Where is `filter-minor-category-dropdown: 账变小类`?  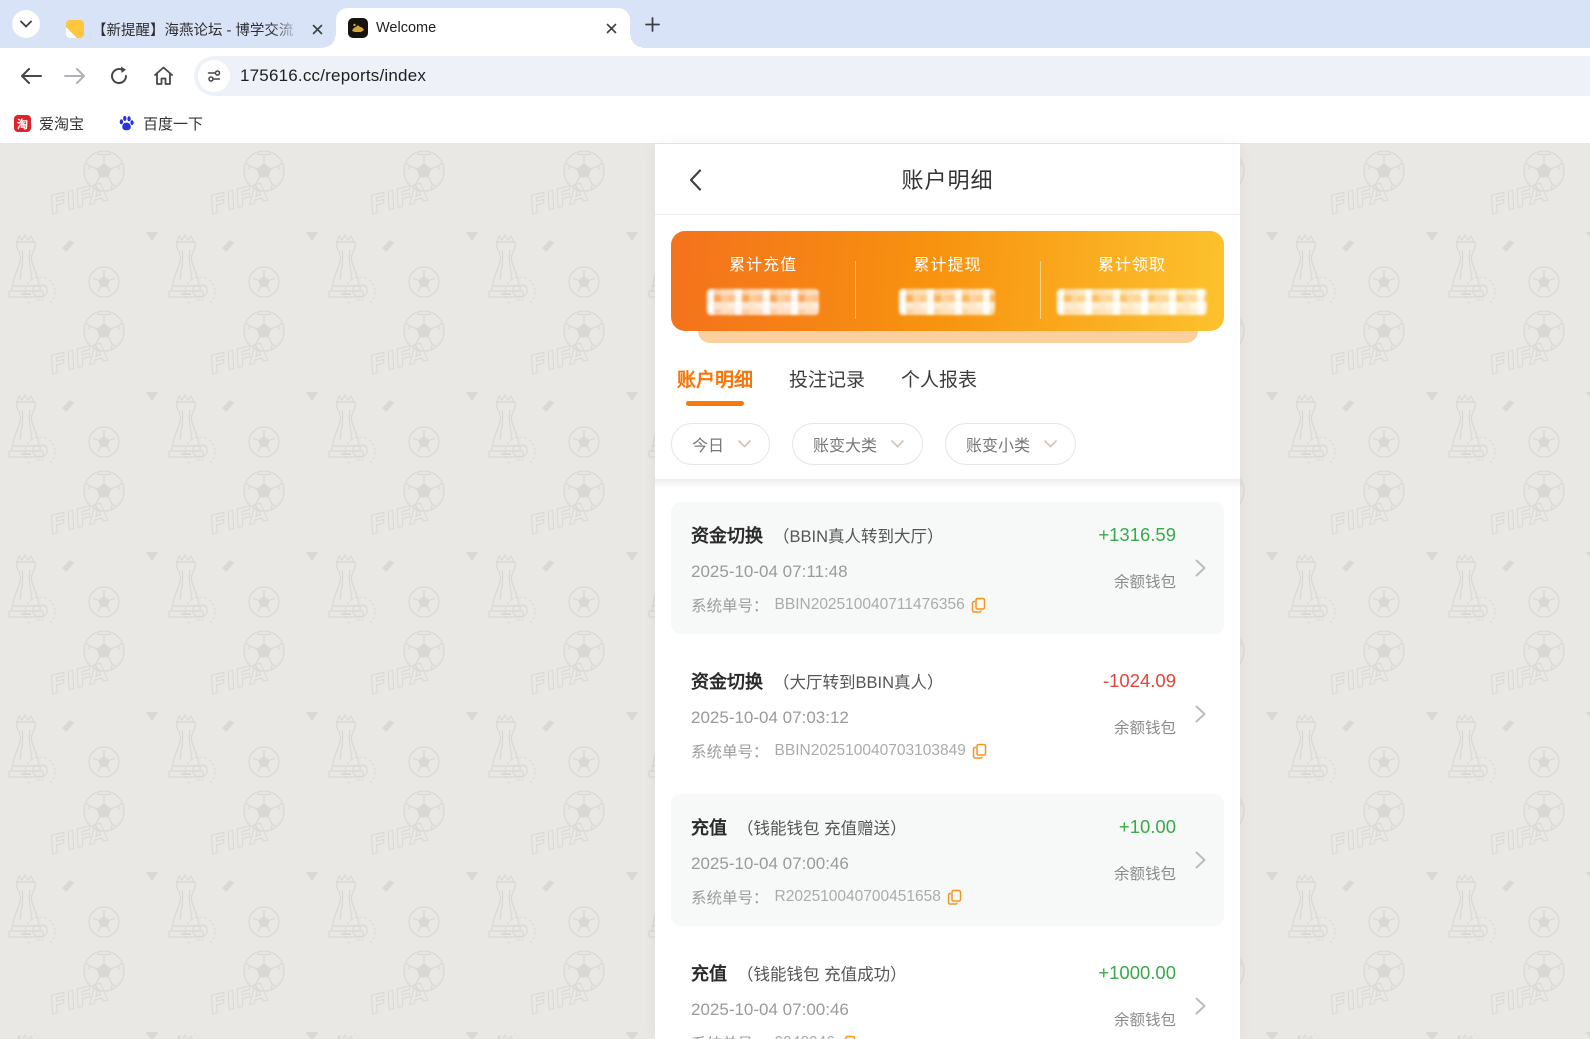
filter-minor-category-dropdown: 账变小类 is located at coordinates (1011, 444).